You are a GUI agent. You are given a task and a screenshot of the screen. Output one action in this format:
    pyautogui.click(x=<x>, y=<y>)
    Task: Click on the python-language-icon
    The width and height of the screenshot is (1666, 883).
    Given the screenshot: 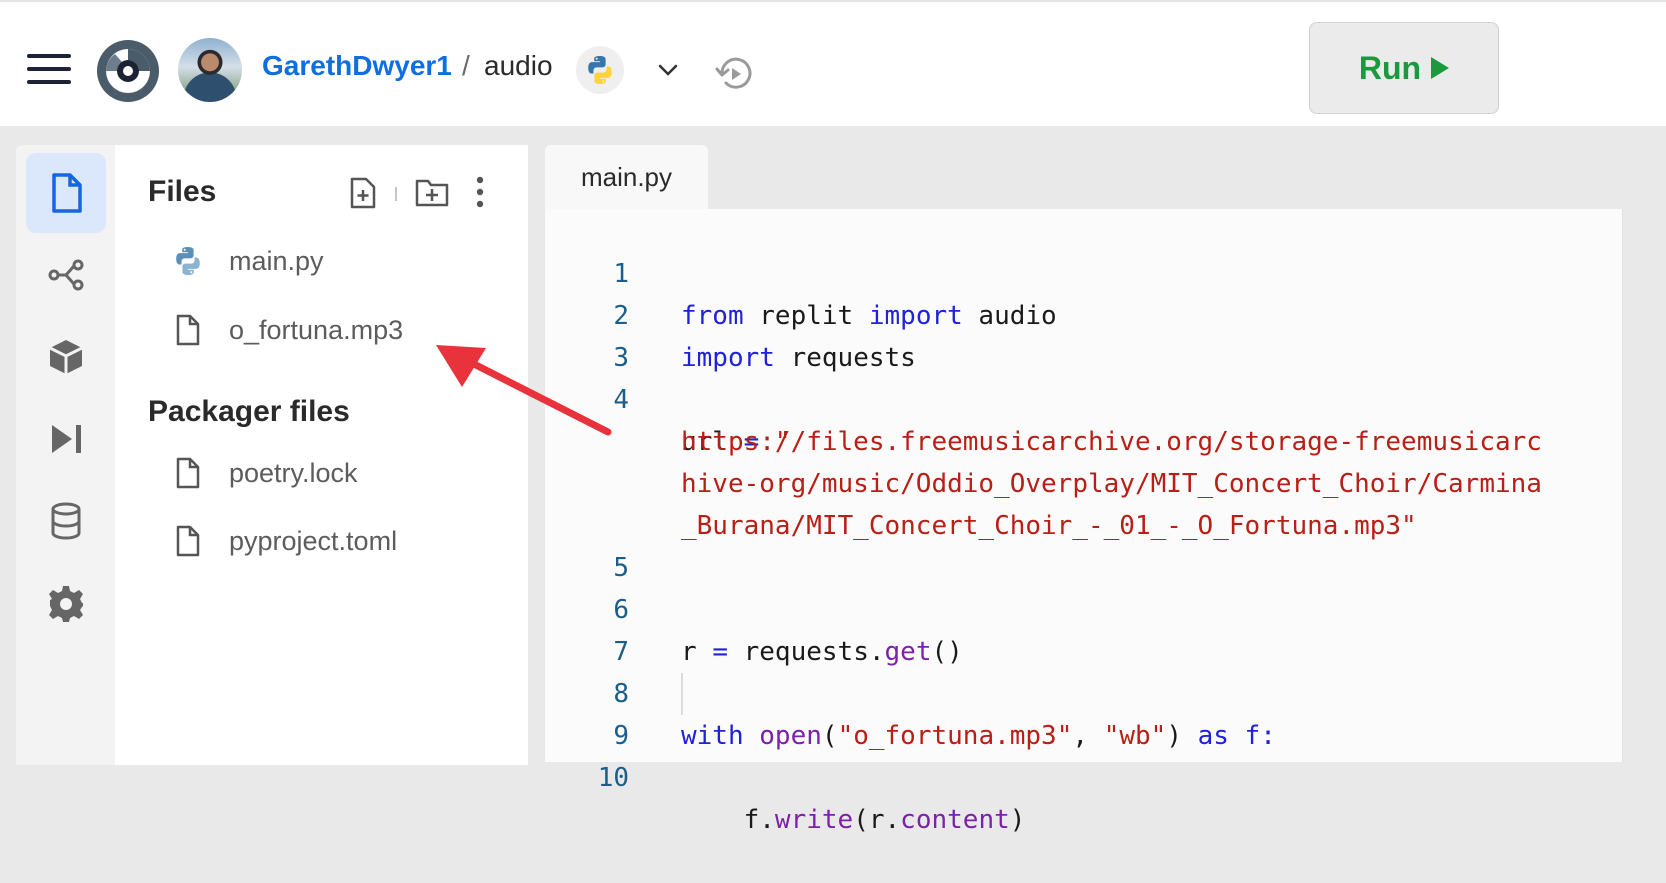 What is the action you would take?
    pyautogui.click(x=600, y=70)
    